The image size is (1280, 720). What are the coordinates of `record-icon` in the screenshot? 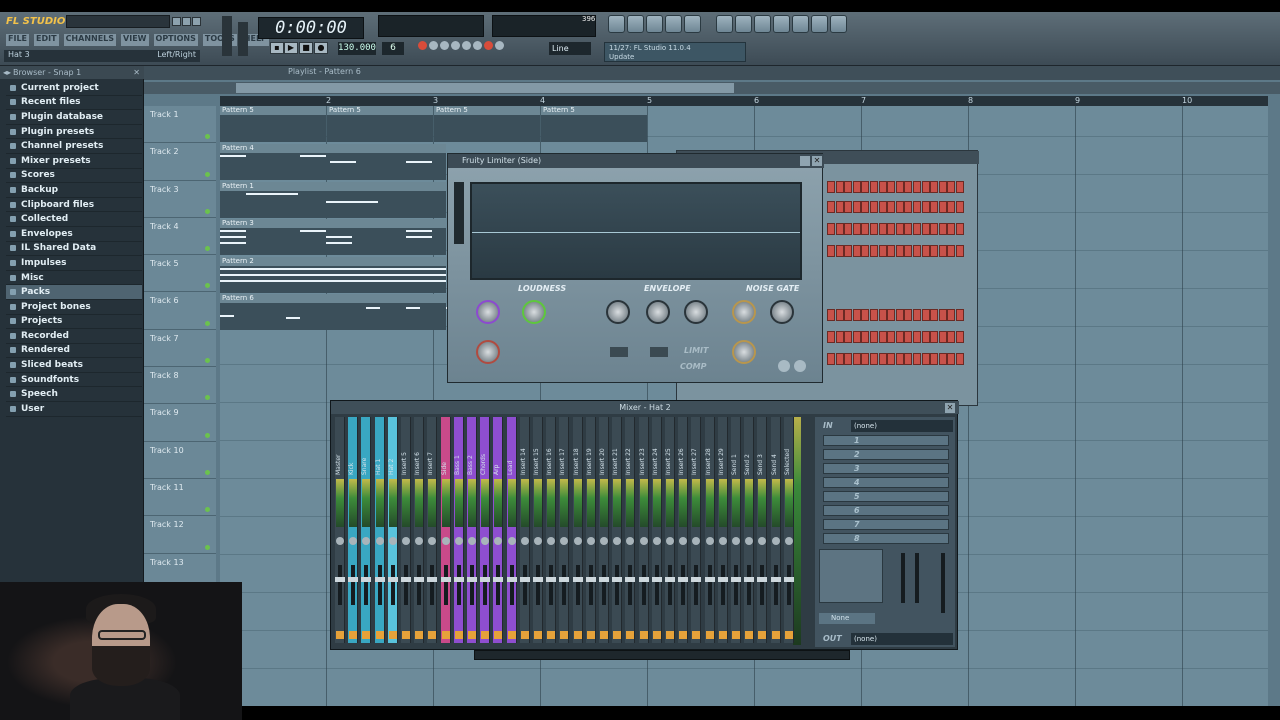 It's located at (422, 45).